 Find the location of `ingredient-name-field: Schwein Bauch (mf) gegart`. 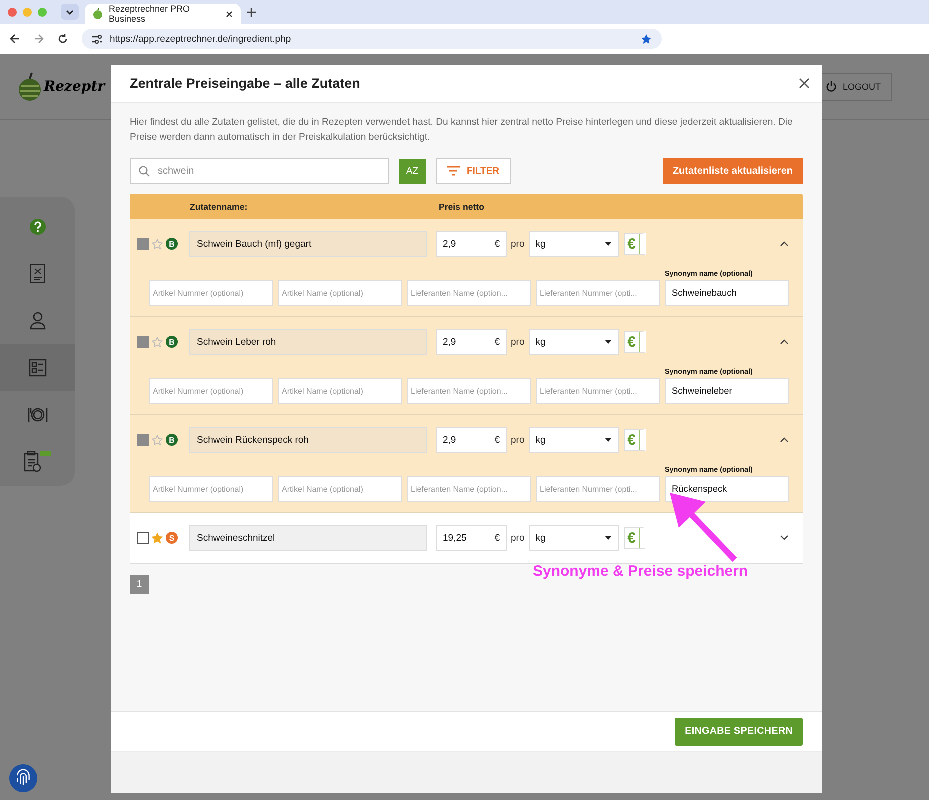

ingredient-name-field: Schwein Bauch (mf) gegart is located at coordinates (308, 244).